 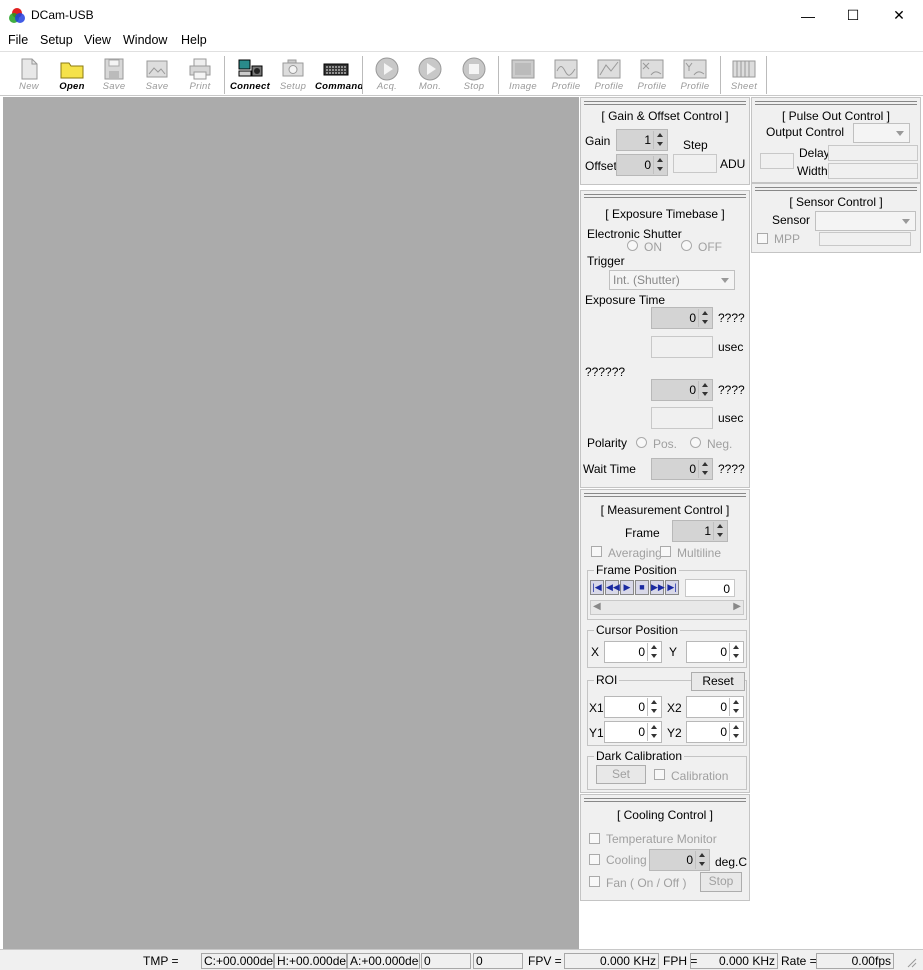 I want to click on toolbar-connect-button: Connect, so click(x=250, y=75).